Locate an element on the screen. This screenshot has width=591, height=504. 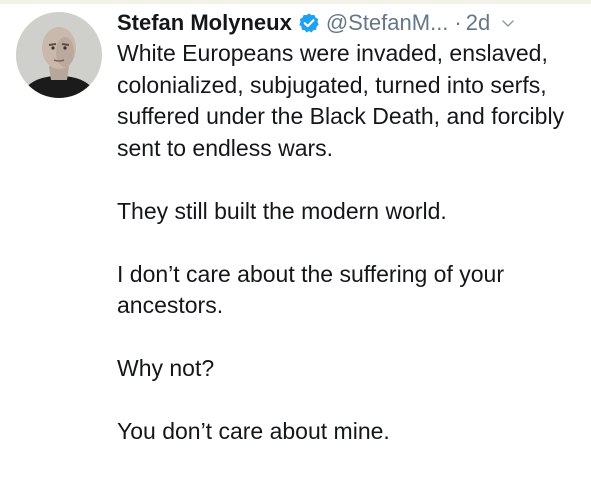
display-name: Stefan Molyneux is located at coordinates (204, 23).